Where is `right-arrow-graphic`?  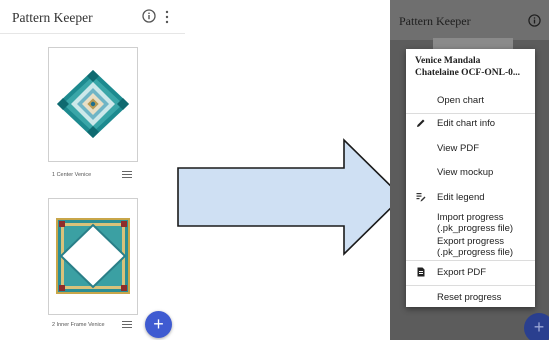
right-arrow-graphic is located at coordinates (290, 197).